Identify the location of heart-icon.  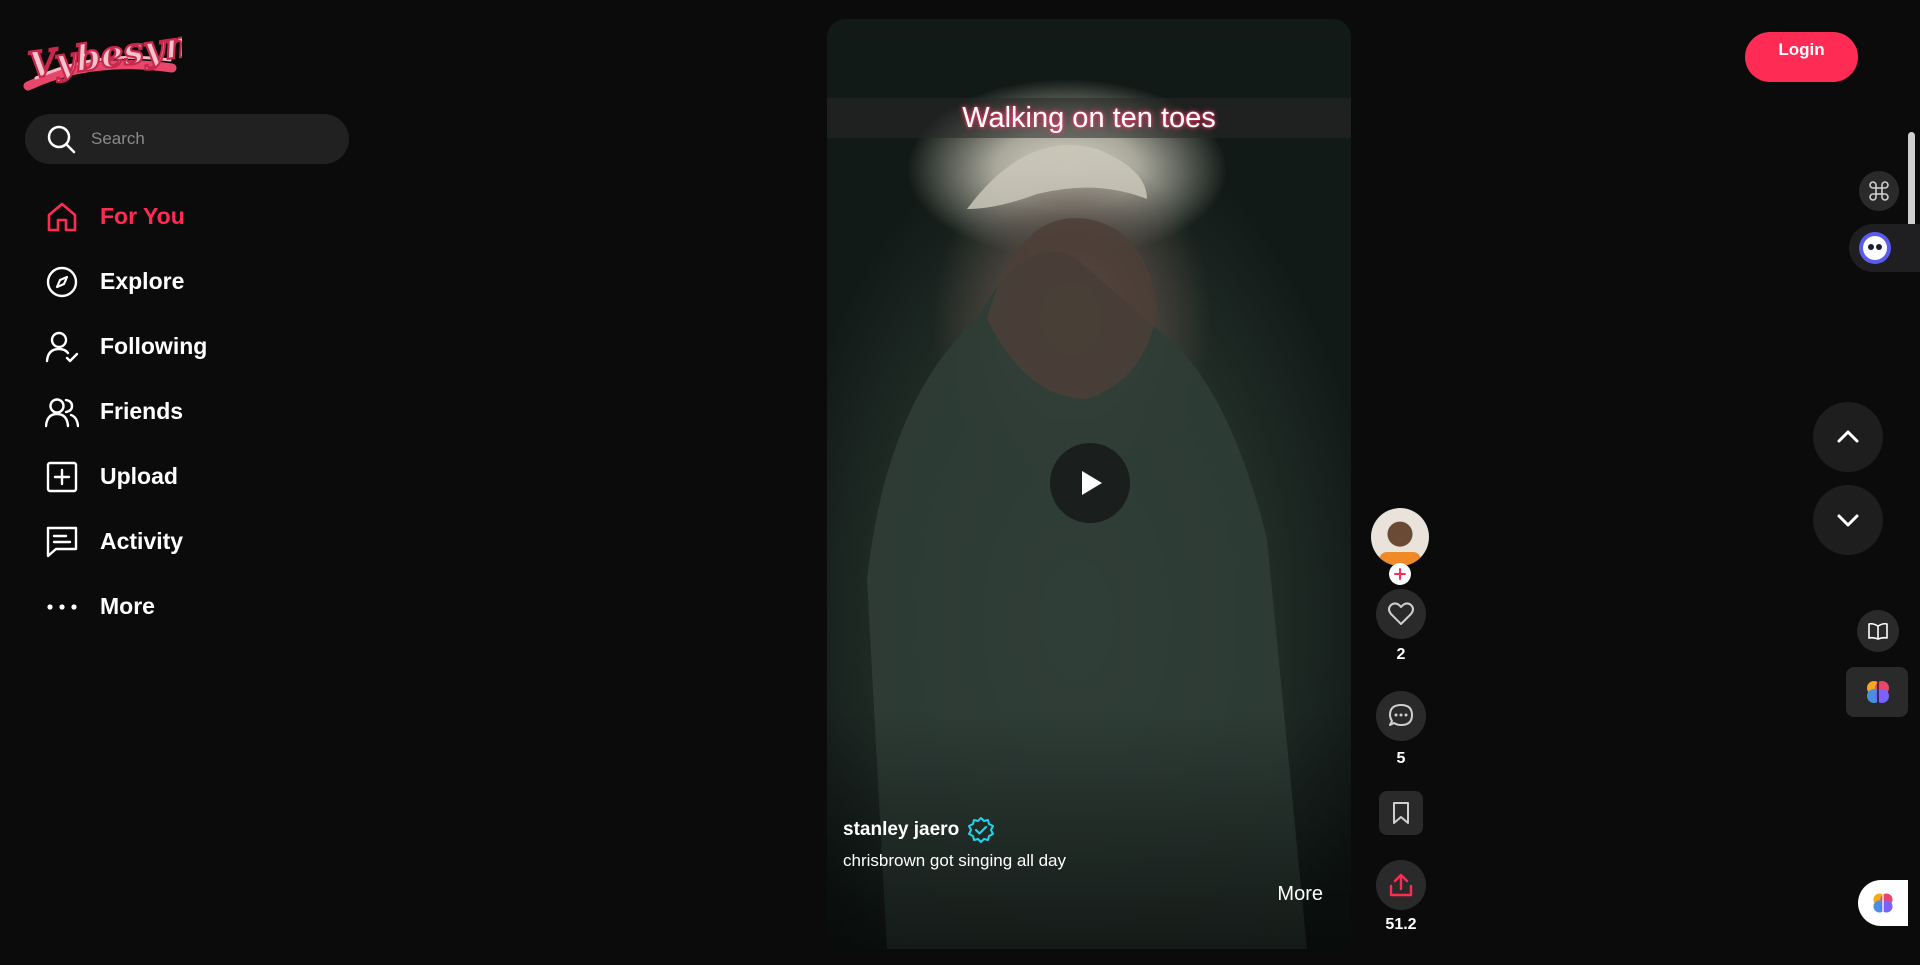
(1401, 613).